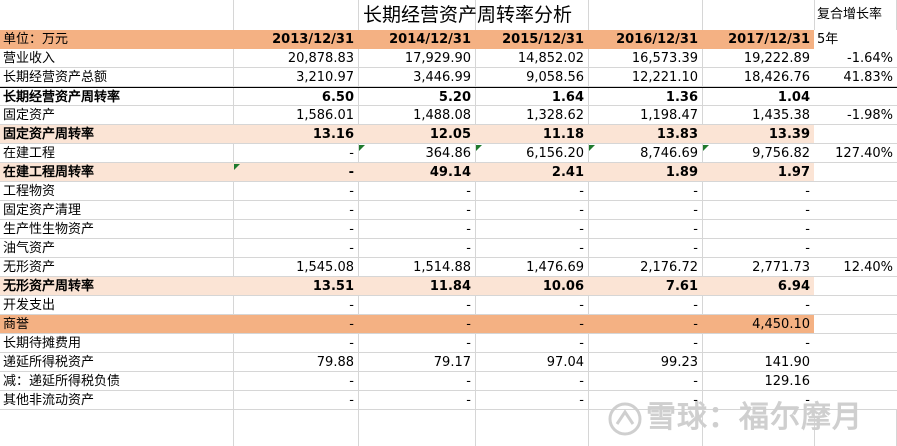 This screenshot has width=897, height=446. I want to click on row-label: 固定资产周转率, so click(116, 134).